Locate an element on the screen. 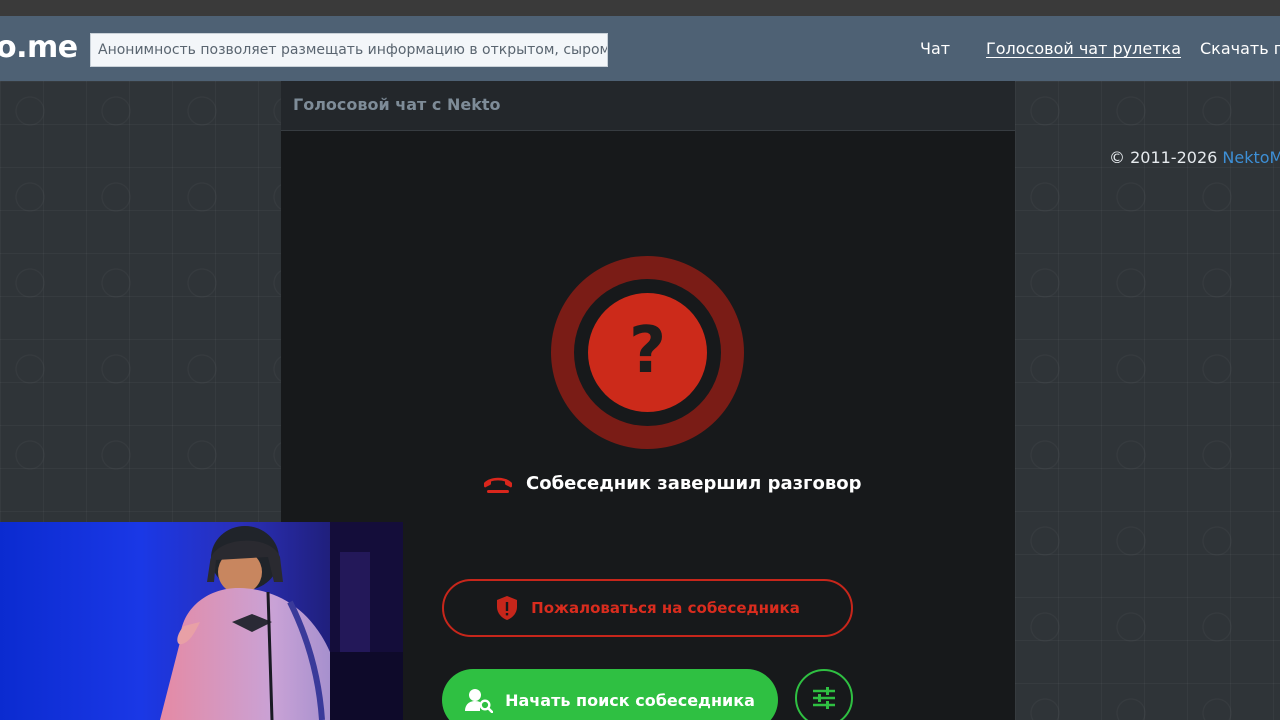  search-settings-button is located at coordinates (824, 694).